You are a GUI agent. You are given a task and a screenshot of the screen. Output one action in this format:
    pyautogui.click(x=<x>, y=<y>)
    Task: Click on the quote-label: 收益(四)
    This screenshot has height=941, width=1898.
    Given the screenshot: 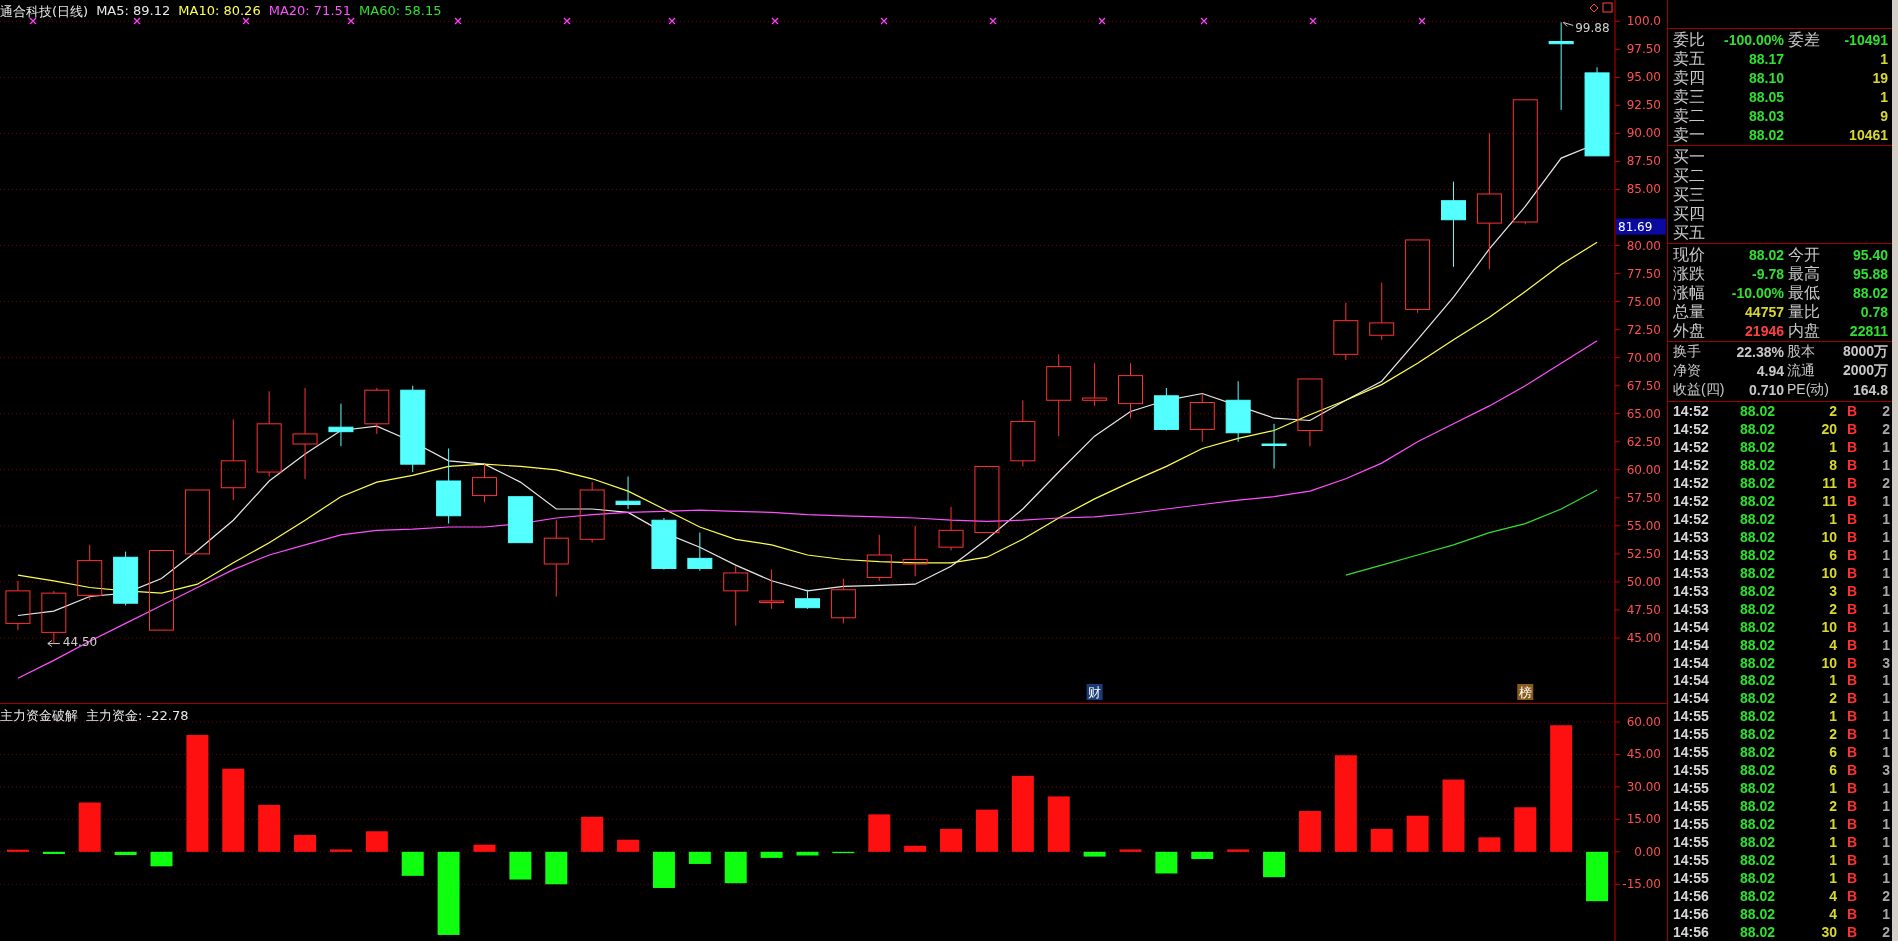 What is the action you would take?
    pyautogui.click(x=1699, y=390)
    